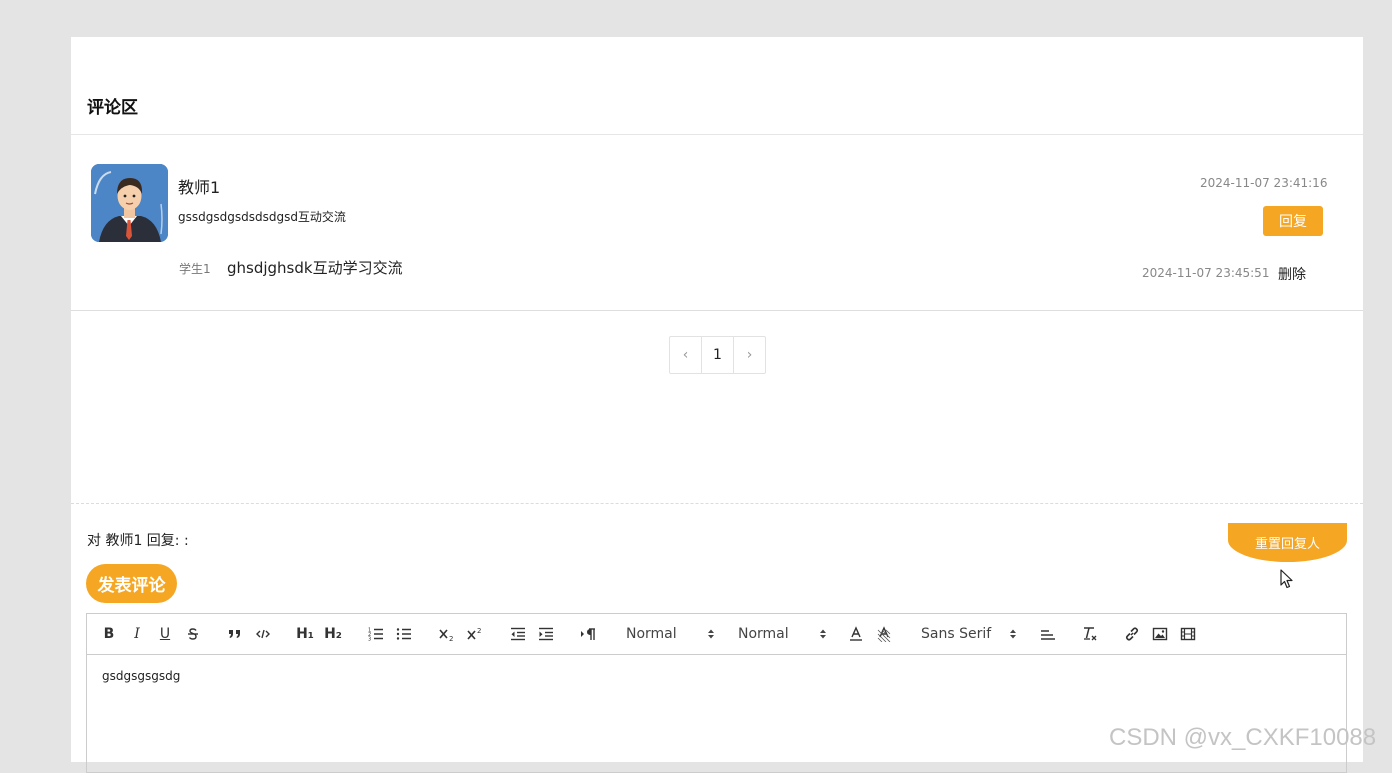  I want to click on video-icon, so click(1188, 634).